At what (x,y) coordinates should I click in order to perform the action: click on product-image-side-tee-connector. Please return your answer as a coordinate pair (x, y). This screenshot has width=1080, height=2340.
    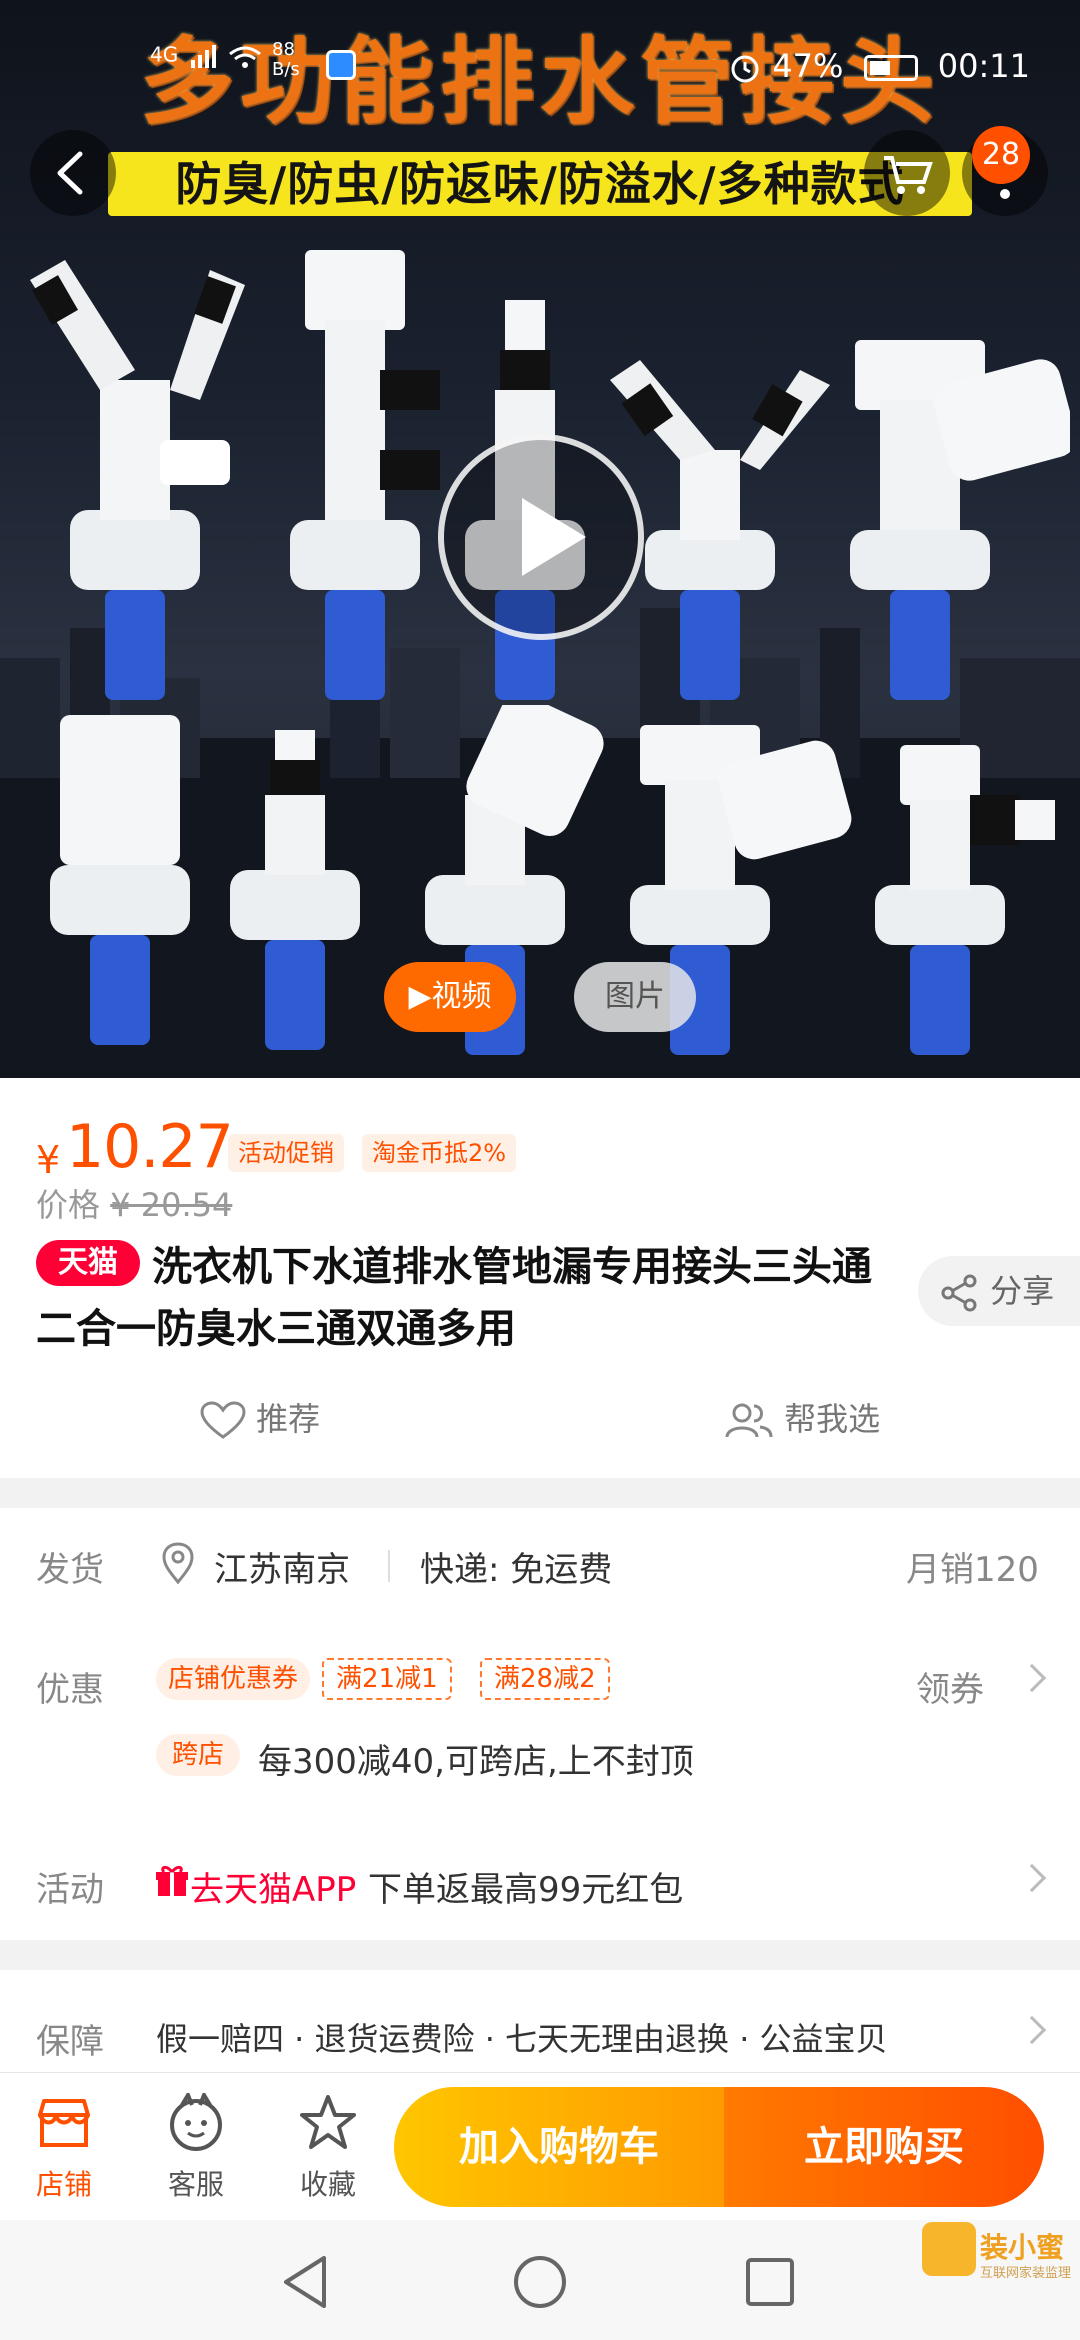
    Looking at the image, I should click on (965, 900).